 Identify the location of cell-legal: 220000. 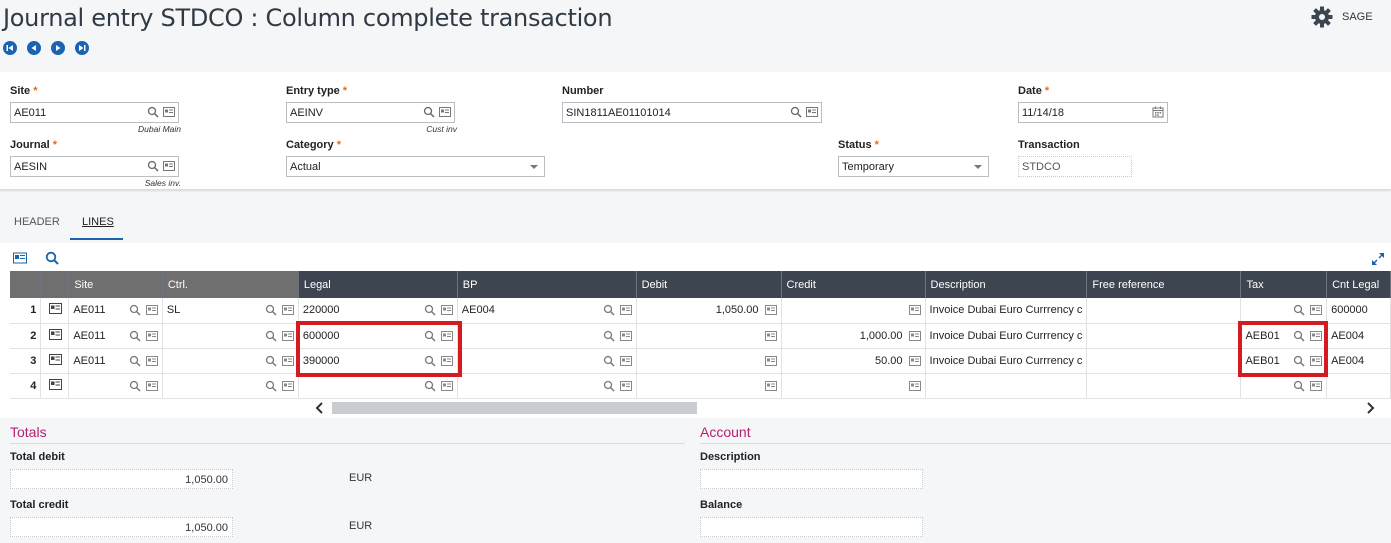
(378, 311).